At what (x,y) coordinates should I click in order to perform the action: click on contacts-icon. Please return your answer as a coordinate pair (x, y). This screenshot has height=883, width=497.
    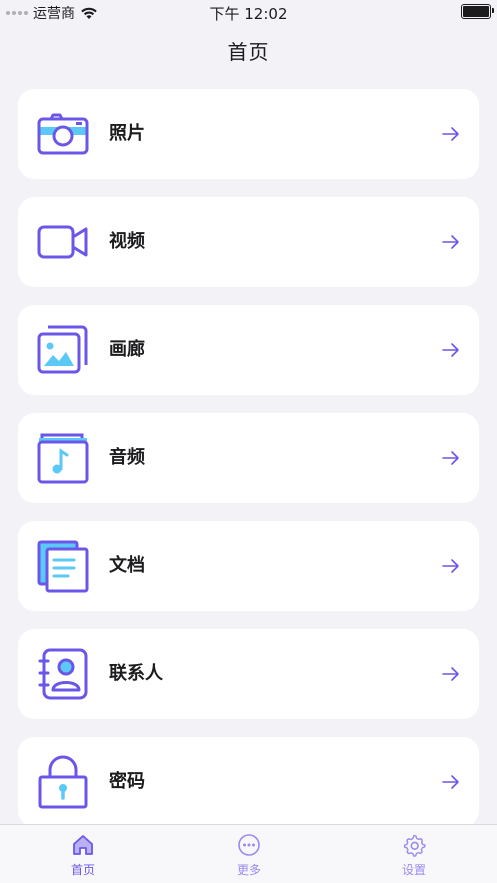
    Looking at the image, I should click on (63, 674).